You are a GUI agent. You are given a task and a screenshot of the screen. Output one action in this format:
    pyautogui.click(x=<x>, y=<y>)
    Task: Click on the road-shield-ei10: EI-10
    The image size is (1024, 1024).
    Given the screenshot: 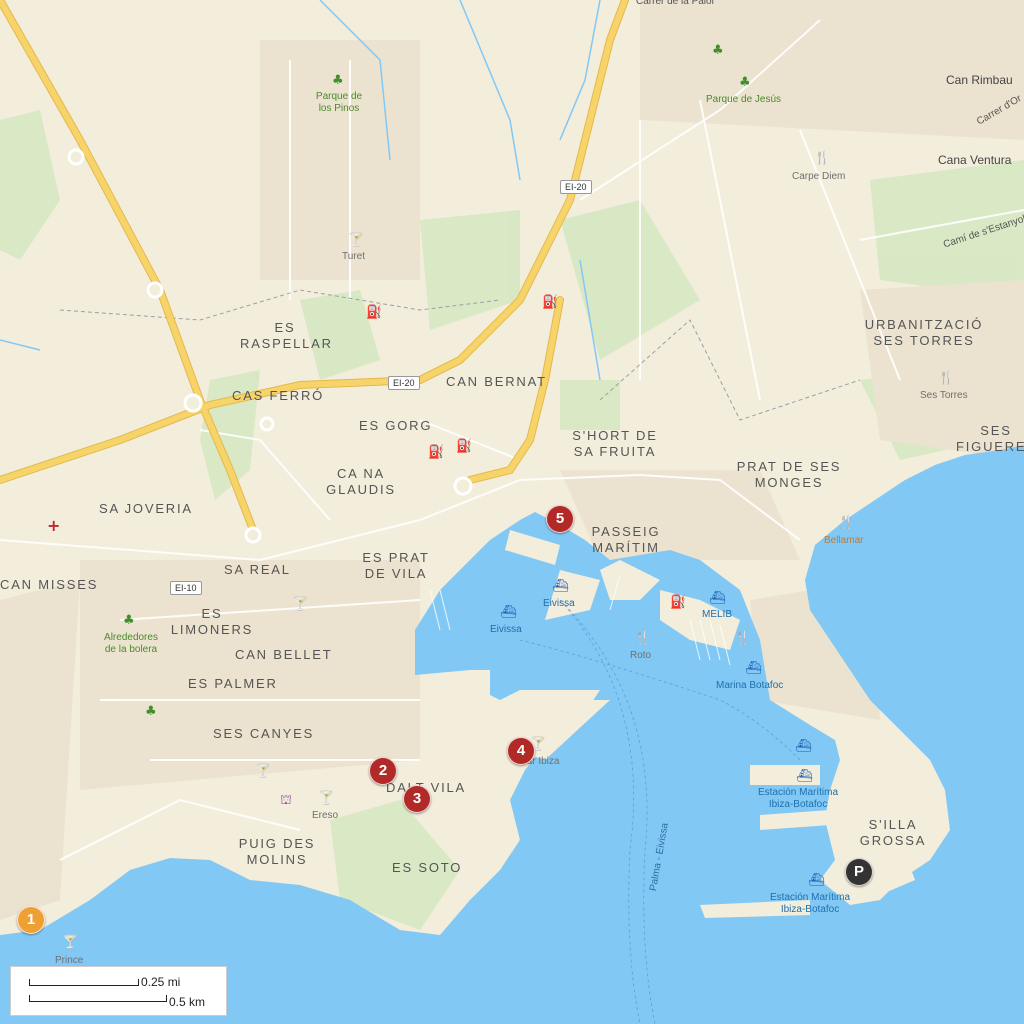 What is the action you would take?
    pyautogui.click(x=186, y=588)
    